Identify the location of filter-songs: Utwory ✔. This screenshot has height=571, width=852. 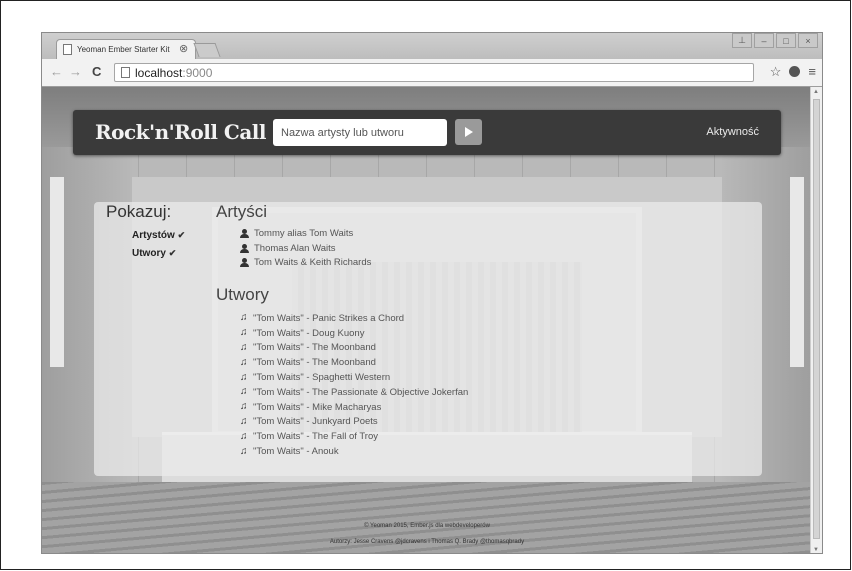
(154, 253).